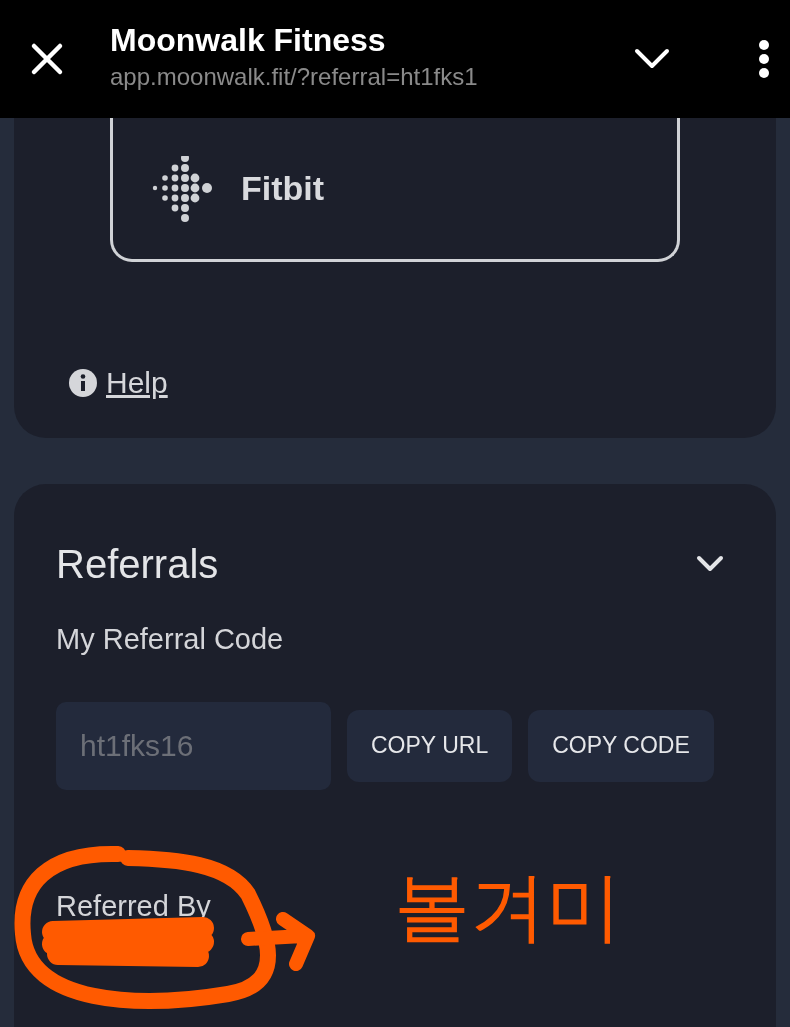  What do you see at coordinates (182, 188) in the screenshot?
I see `fitbit-logo-icon` at bounding box center [182, 188].